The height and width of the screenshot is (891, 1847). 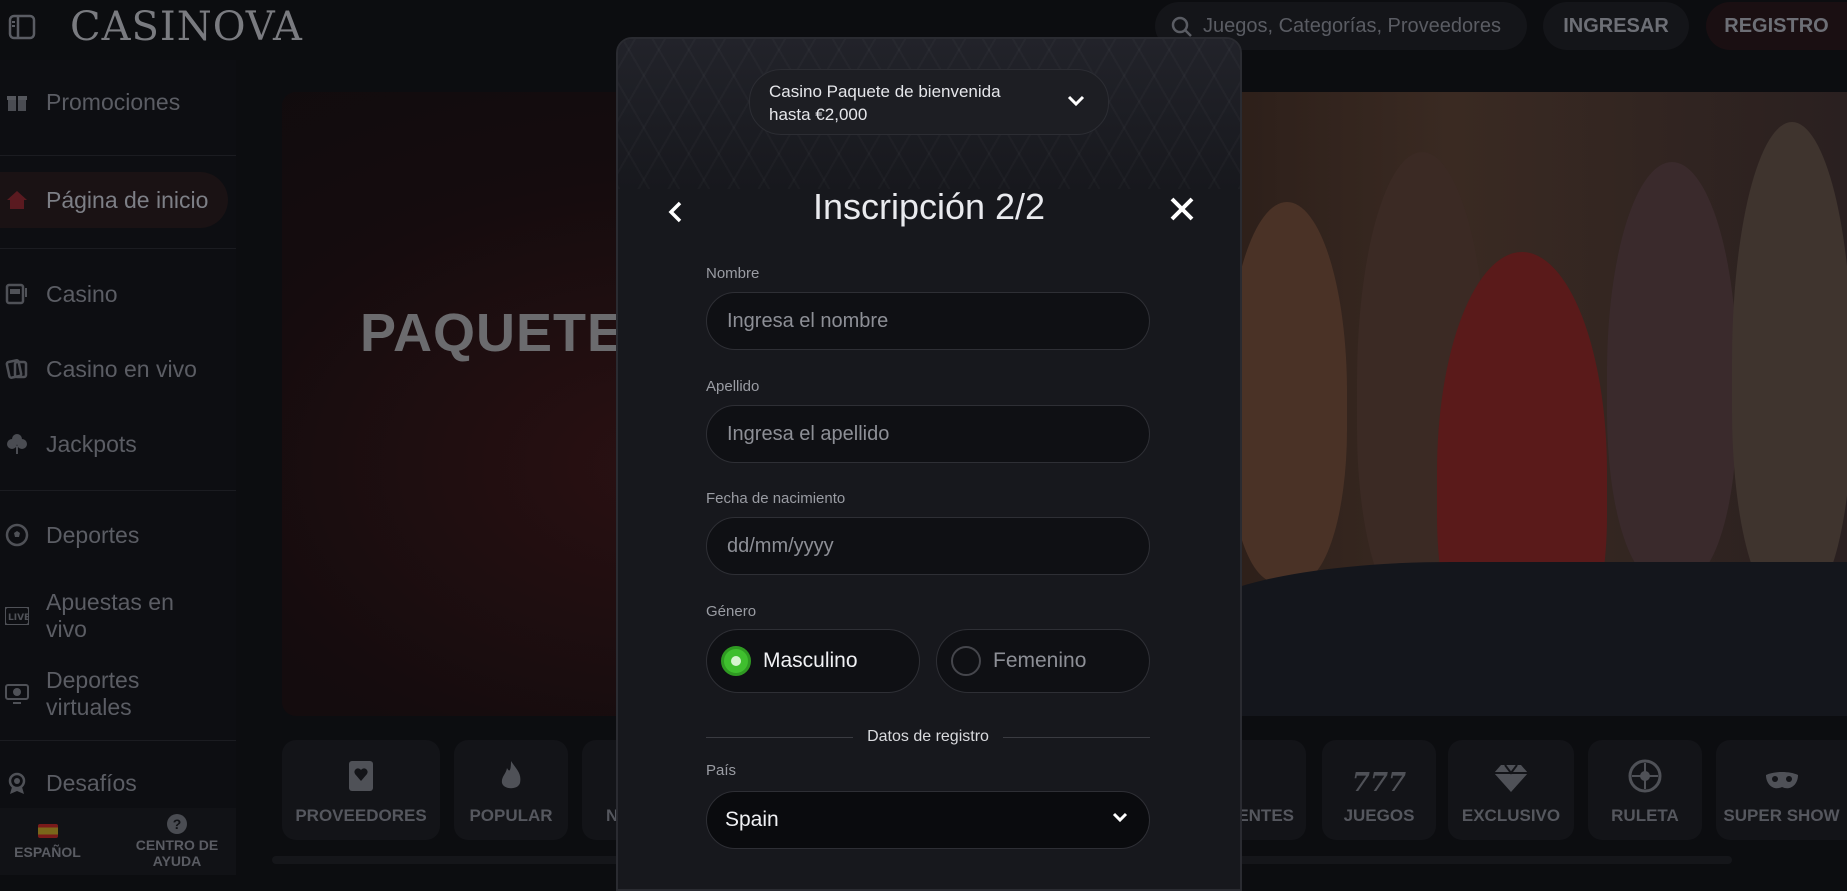 I want to click on sidebar-item-jackpots: Jackpots, so click(x=118, y=444).